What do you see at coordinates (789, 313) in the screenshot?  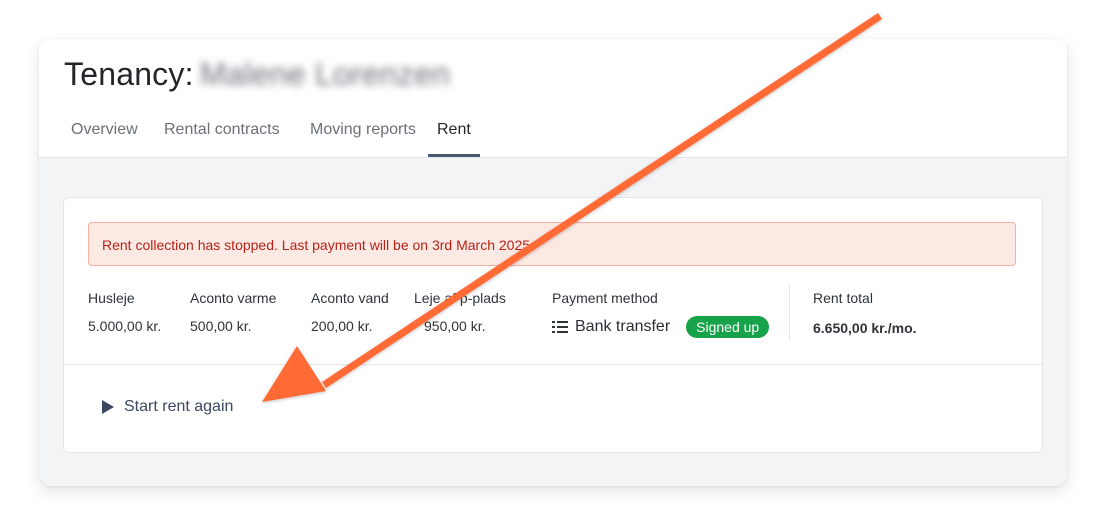 I see `column-divider` at bounding box center [789, 313].